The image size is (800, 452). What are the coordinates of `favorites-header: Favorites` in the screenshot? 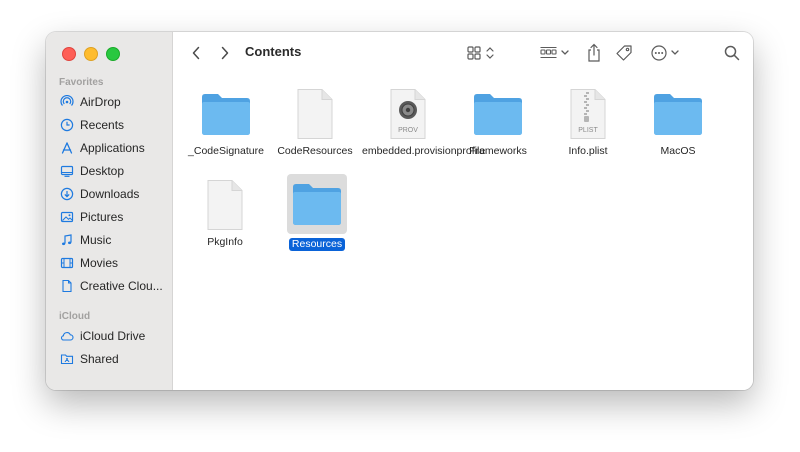 It's located at (81, 82).